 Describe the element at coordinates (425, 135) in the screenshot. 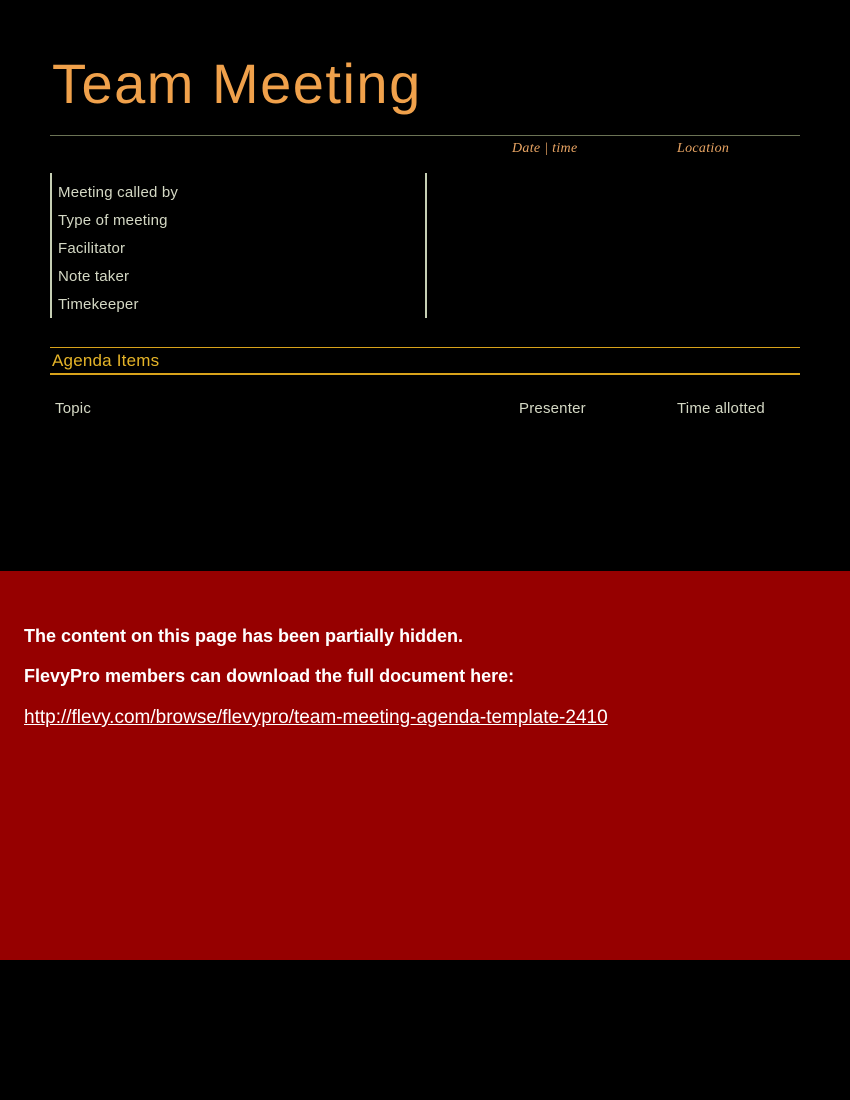

I see `header-divider` at that location.